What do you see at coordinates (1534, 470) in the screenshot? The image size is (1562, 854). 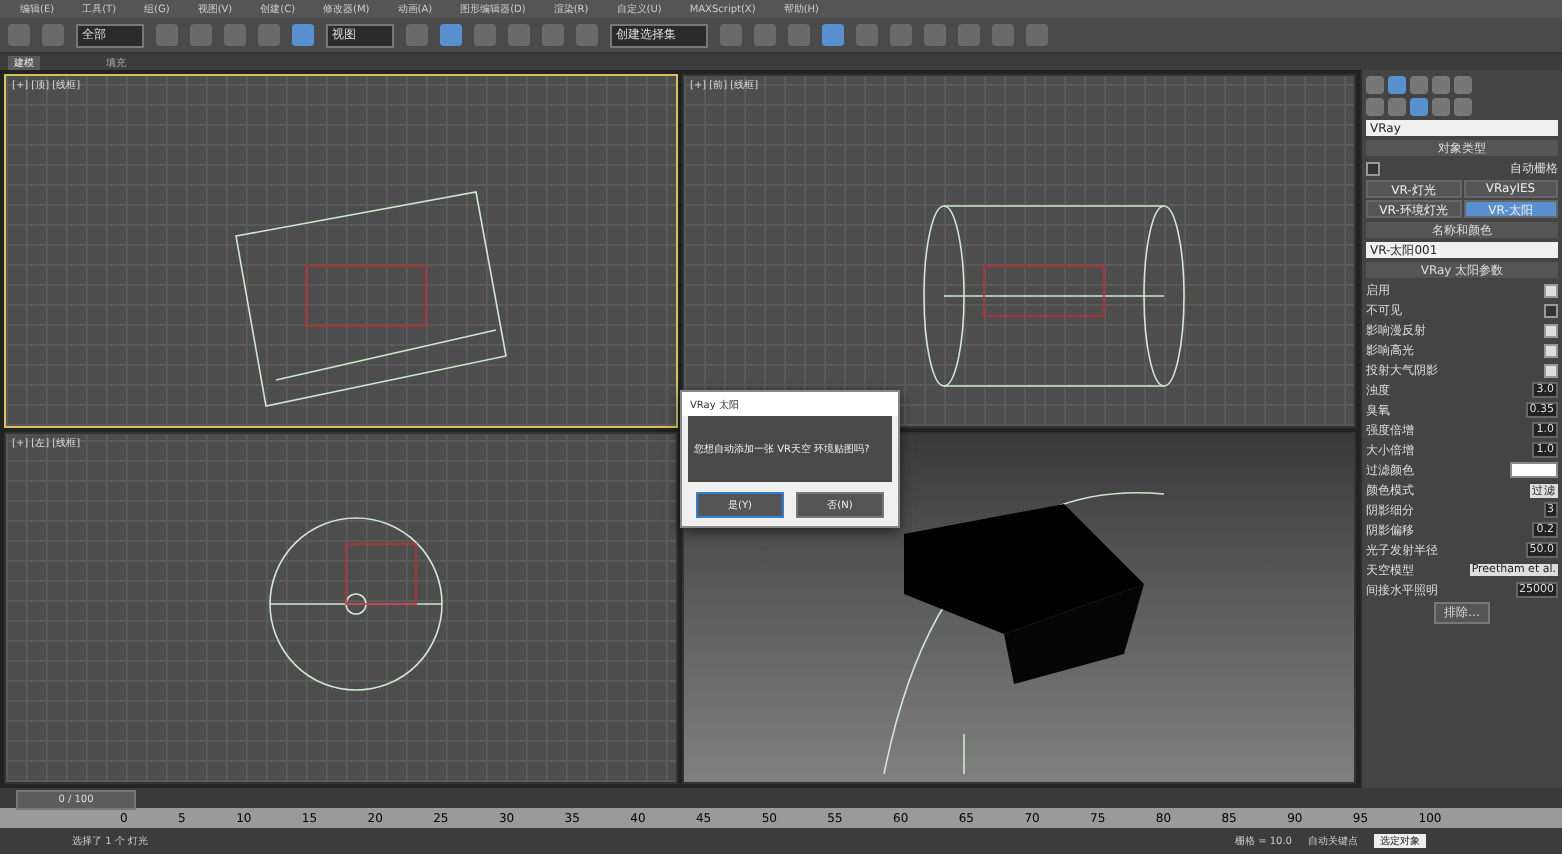 I see `color-swatch` at bounding box center [1534, 470].